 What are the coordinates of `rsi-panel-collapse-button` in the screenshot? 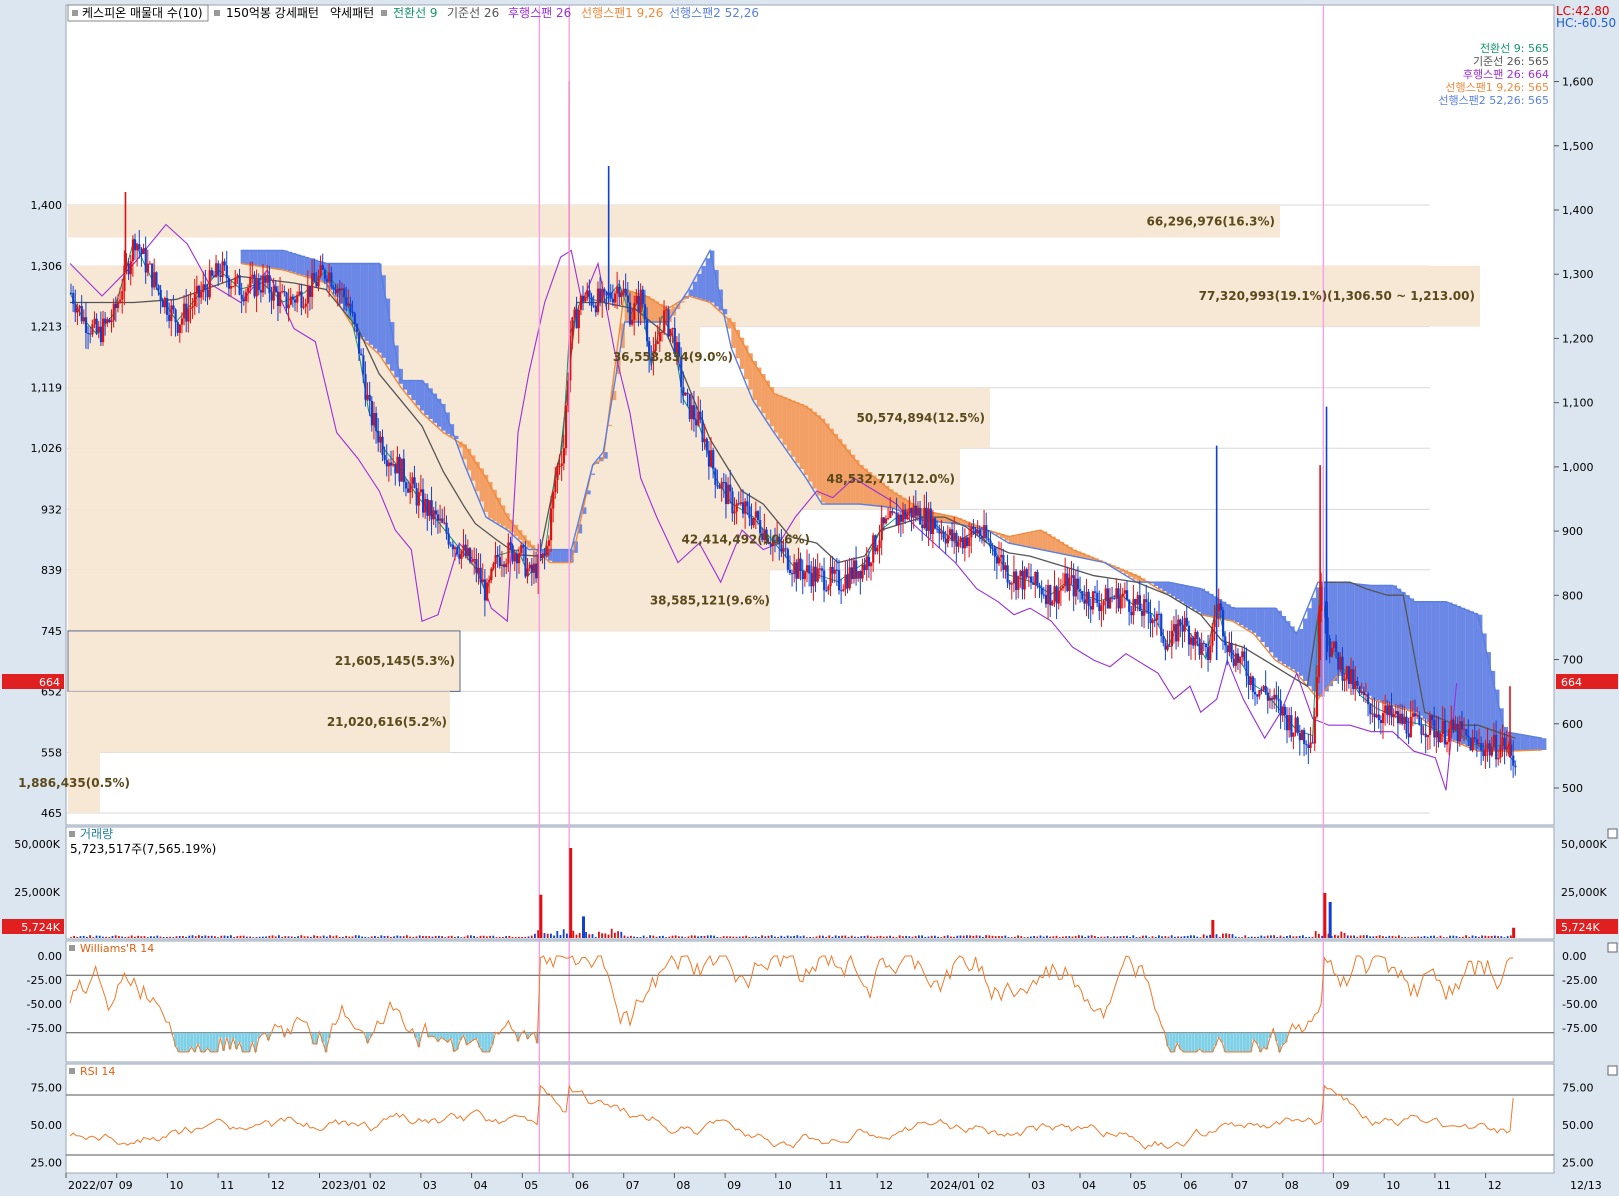 It's located at (1612, 1070).